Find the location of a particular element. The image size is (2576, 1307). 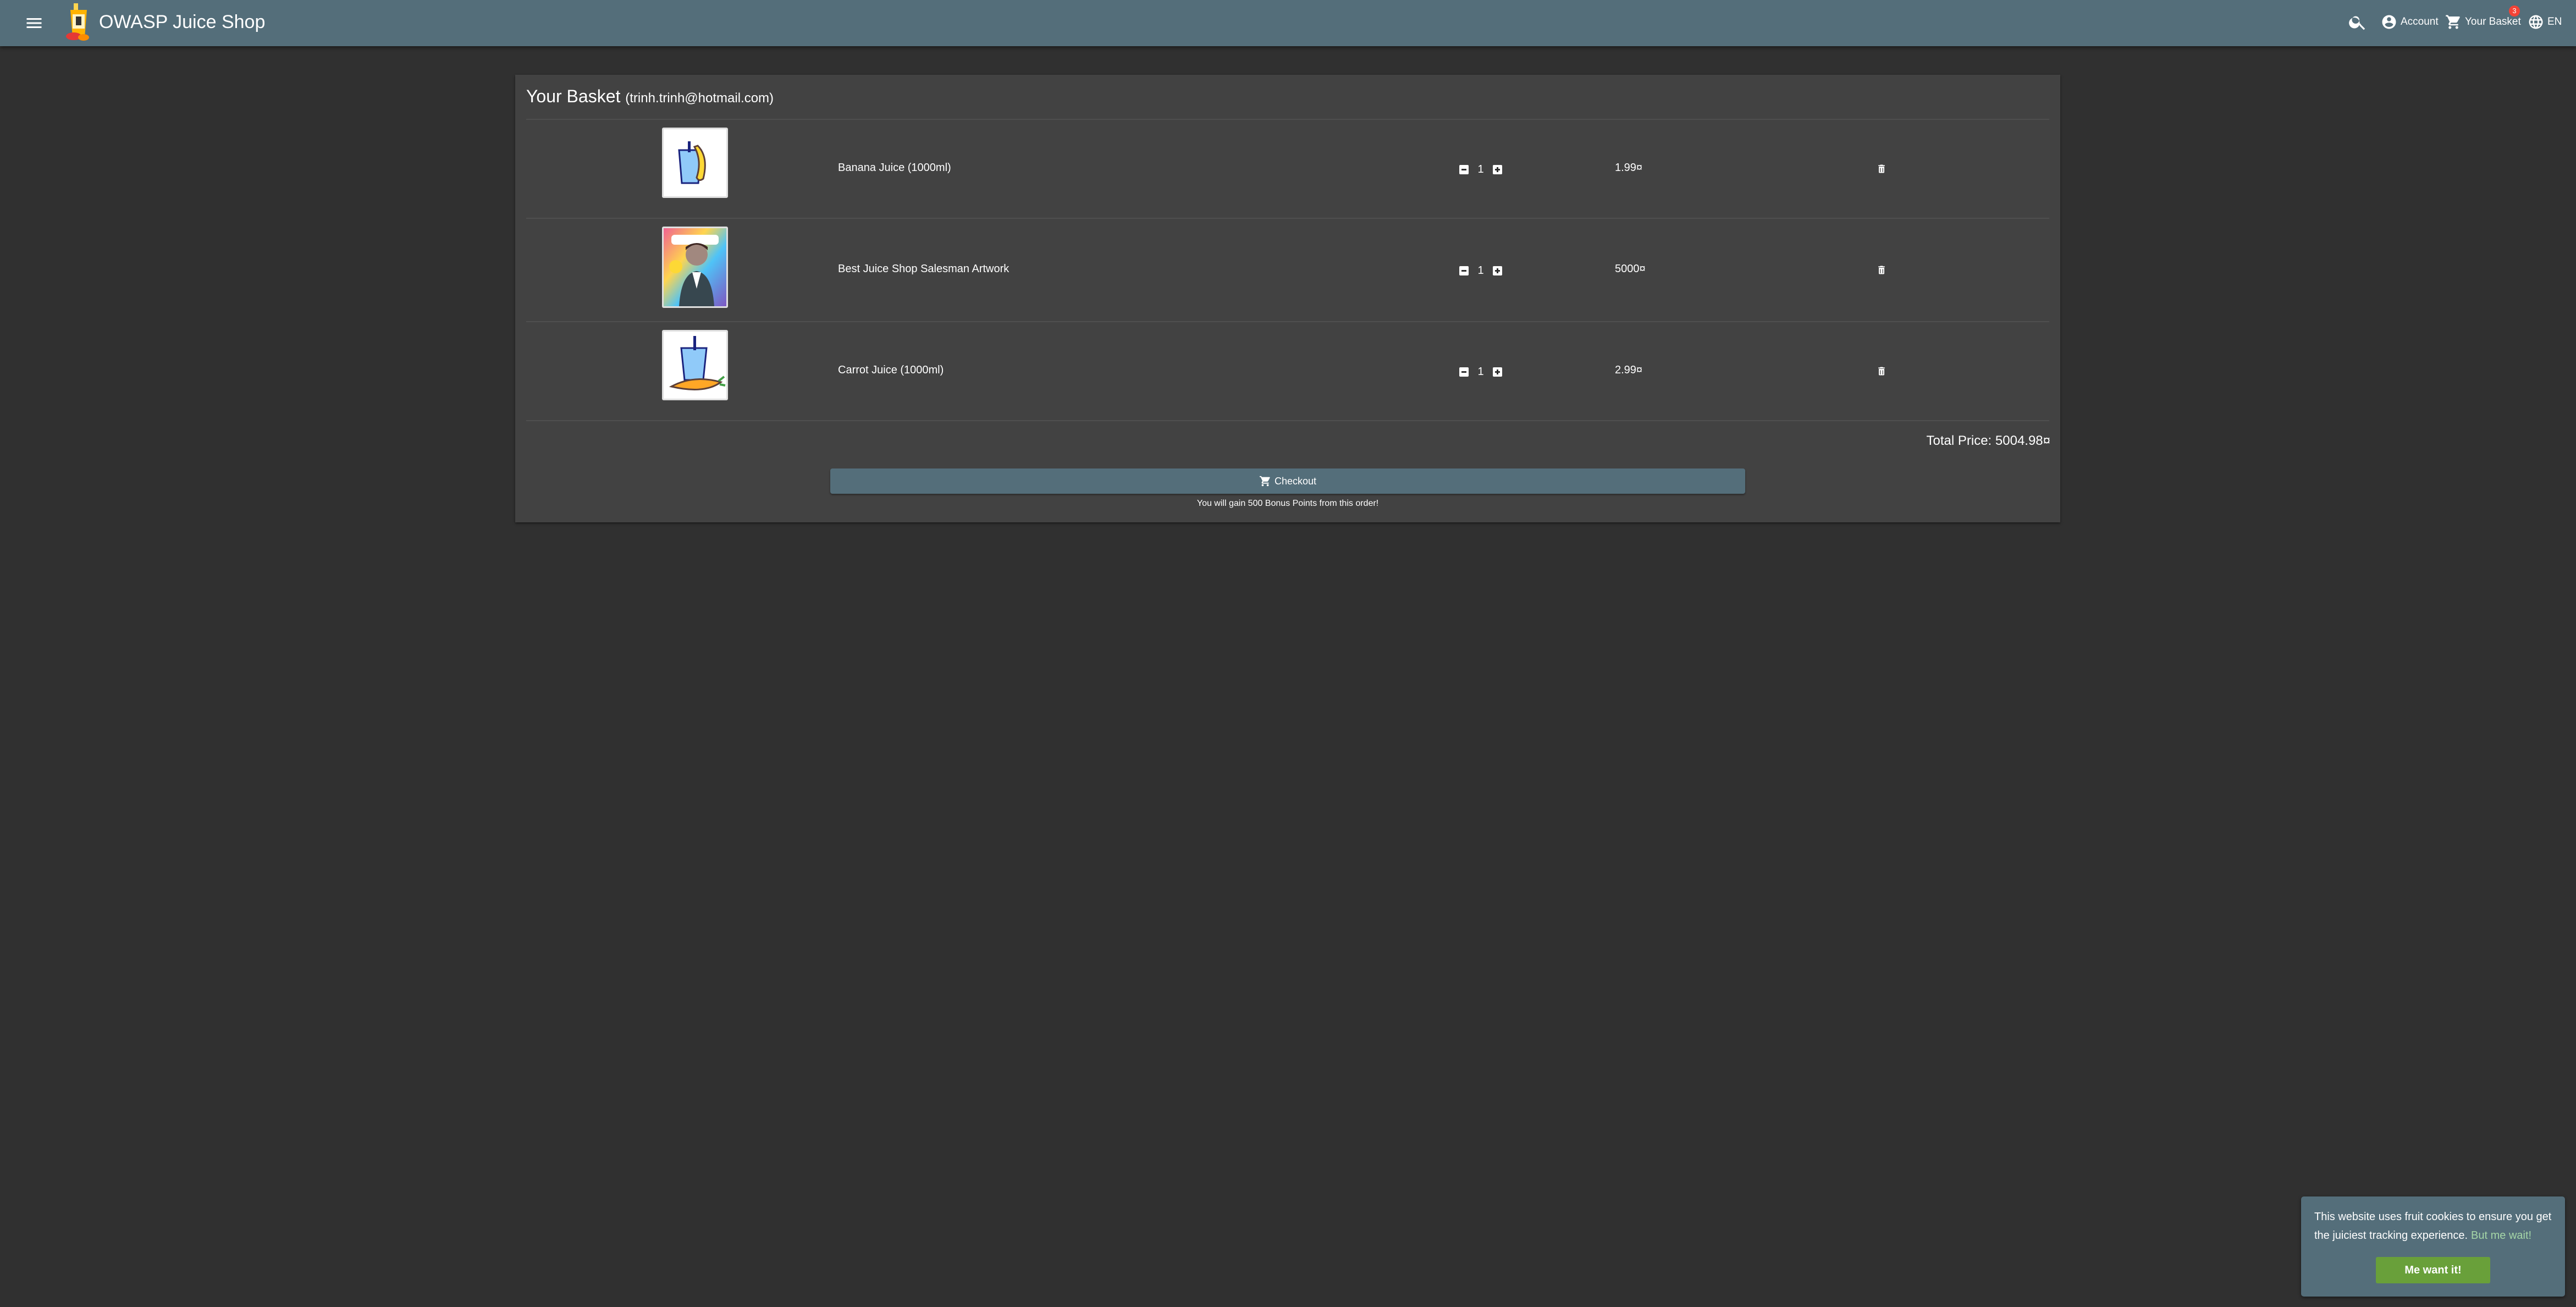

basket-row: Banana Juice (1000ml) 1 1.99¤ is located at coordinates (1287, 169).